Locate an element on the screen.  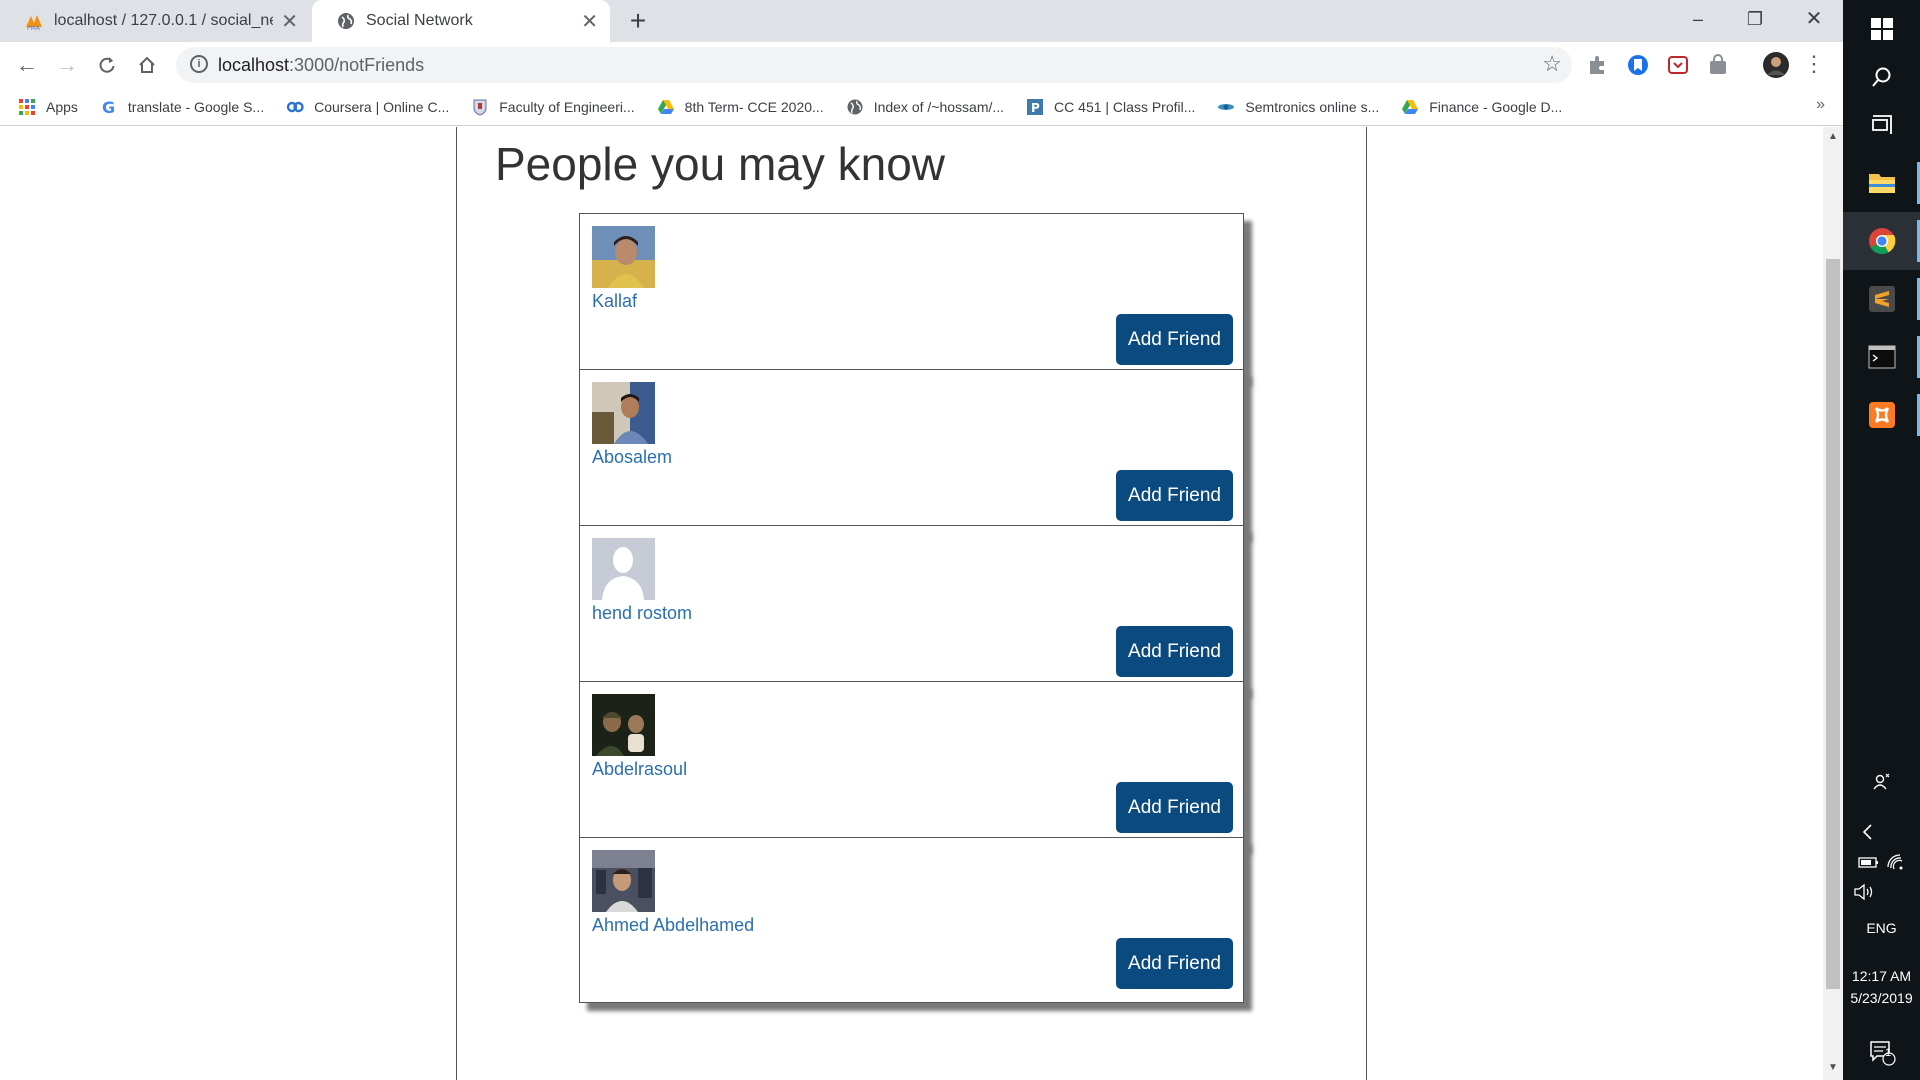
task-view-icon is located at coordinates (1881, 124).